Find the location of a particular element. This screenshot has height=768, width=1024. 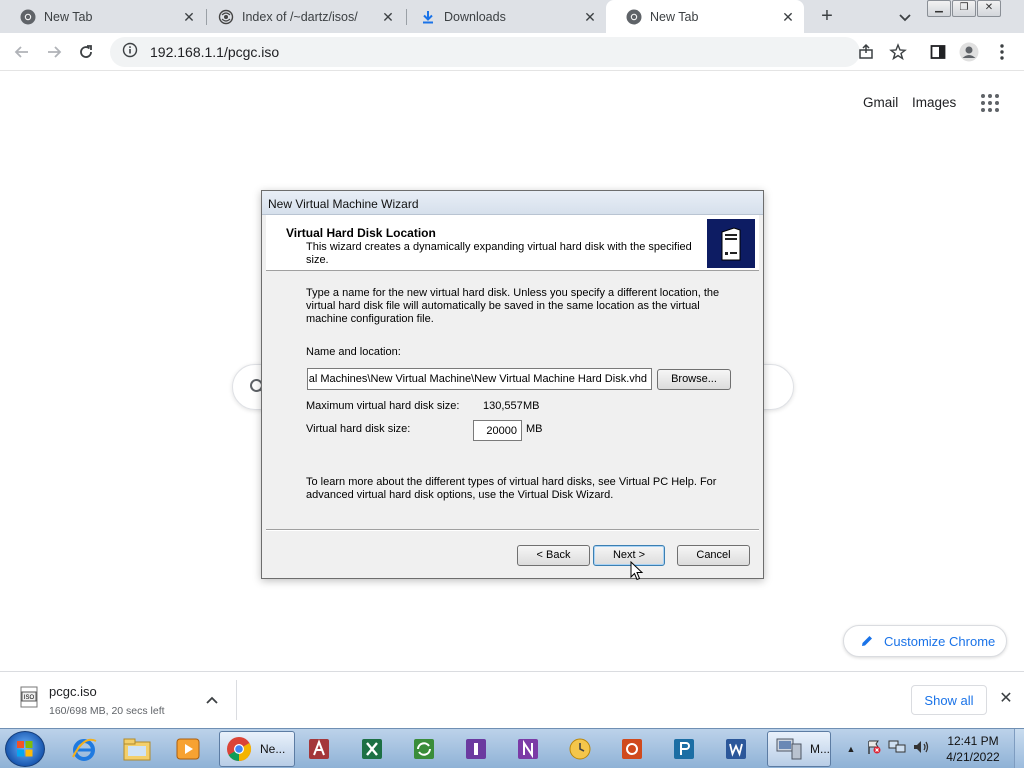

dialog-title: New Virtual Machine Wizard is located at coordinates (512, 203).